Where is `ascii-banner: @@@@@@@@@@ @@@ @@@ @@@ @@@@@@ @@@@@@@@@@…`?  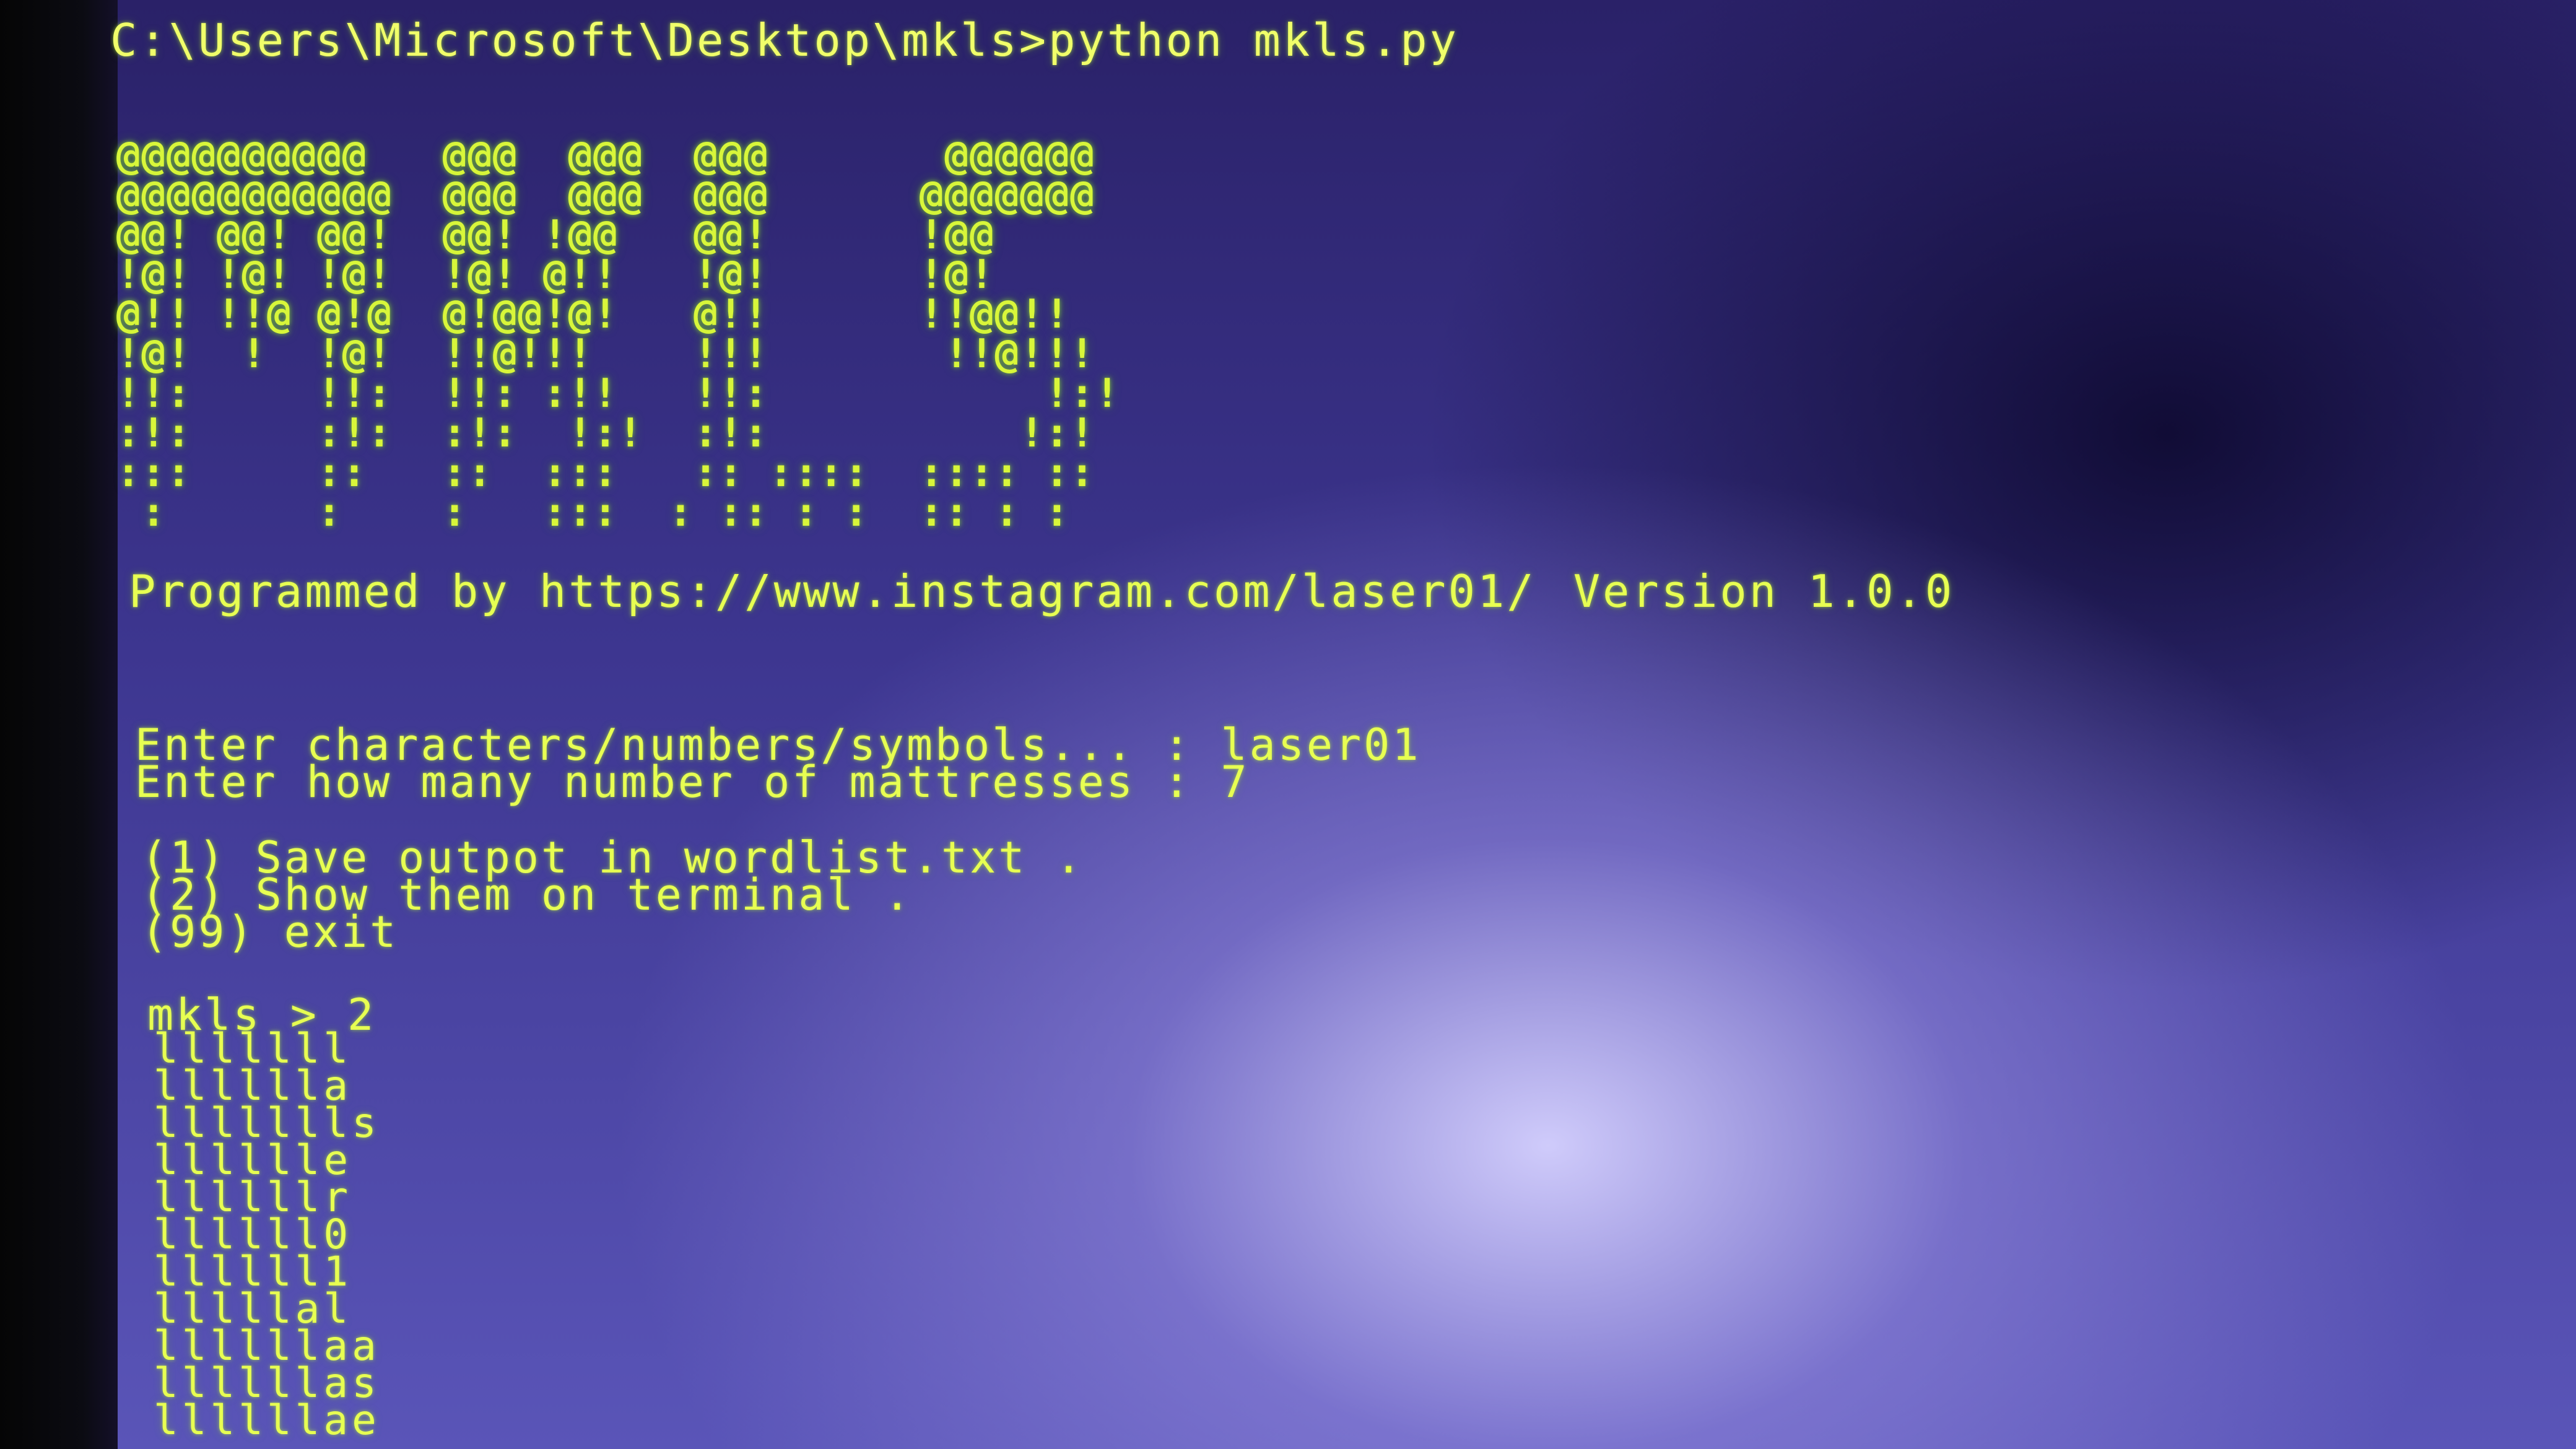 ascii-banner: @@@@@@@@@@ @@@ @@@ @@@ @@@@@@ @@@@@@@@@@… is located at coordinates (618, 334).